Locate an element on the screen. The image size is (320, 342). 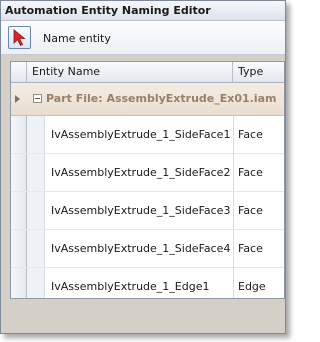
title-bar: Automation Entity Naming Editor is located at coordinates (143, 11).